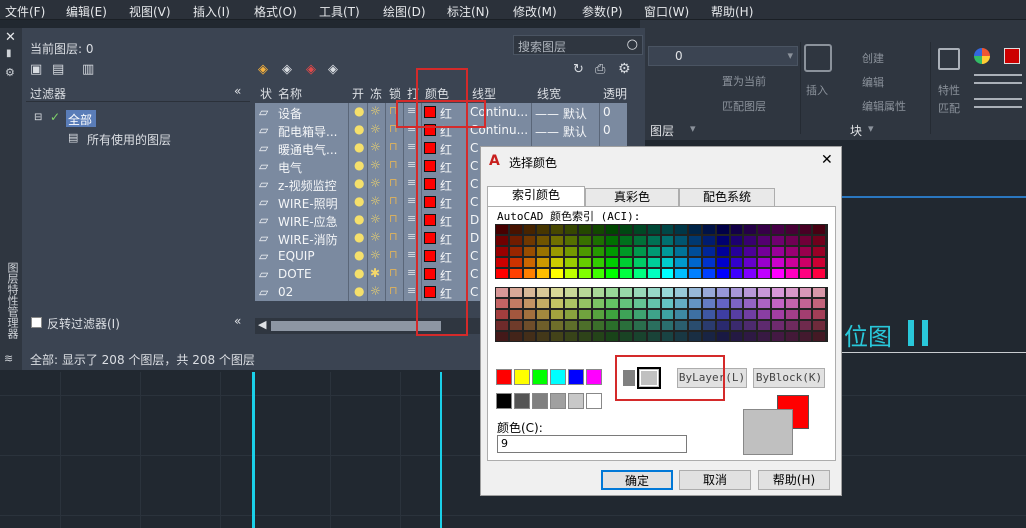  What do you see at coordinates (600, 69) in the screenshot?
I see `settings-icon: ⎙` at bounding box center [600, 69].